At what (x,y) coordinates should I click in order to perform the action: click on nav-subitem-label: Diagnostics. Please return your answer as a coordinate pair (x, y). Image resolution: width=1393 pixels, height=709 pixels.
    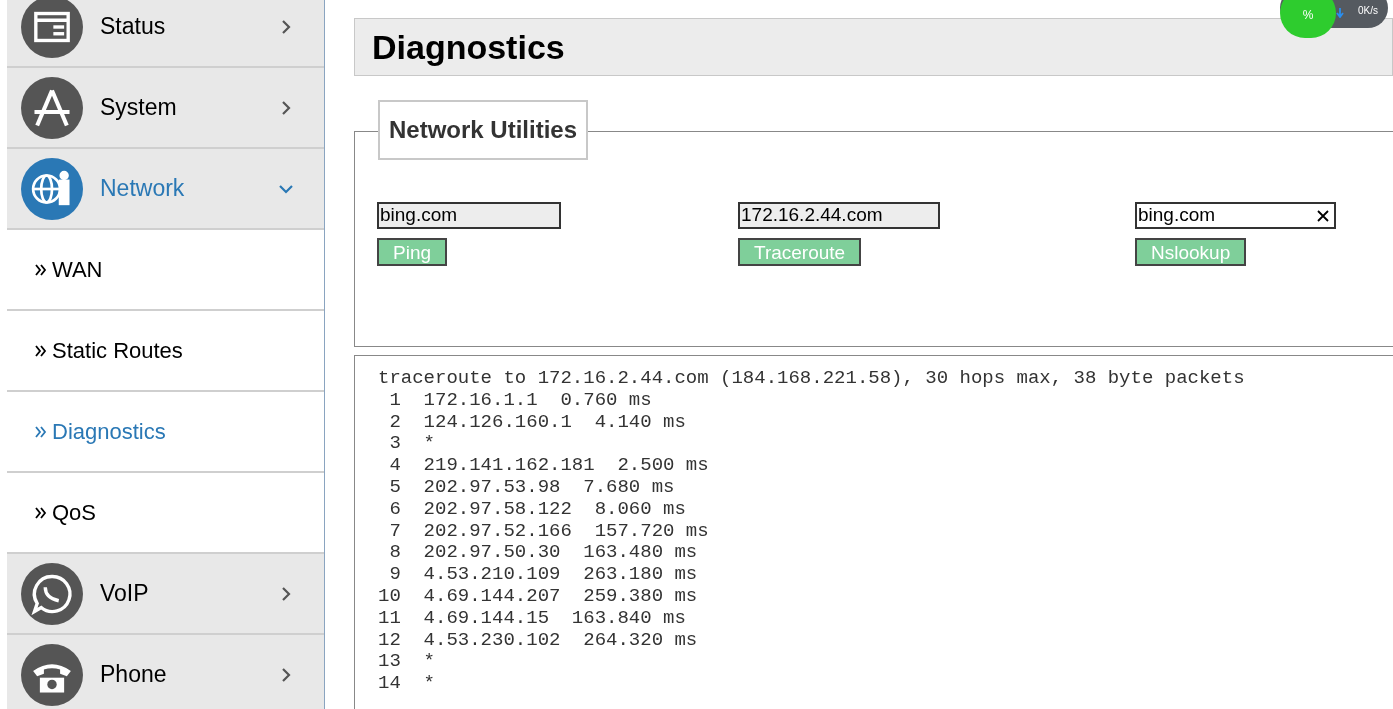
    Looking at the image, I should click on (109, 432).